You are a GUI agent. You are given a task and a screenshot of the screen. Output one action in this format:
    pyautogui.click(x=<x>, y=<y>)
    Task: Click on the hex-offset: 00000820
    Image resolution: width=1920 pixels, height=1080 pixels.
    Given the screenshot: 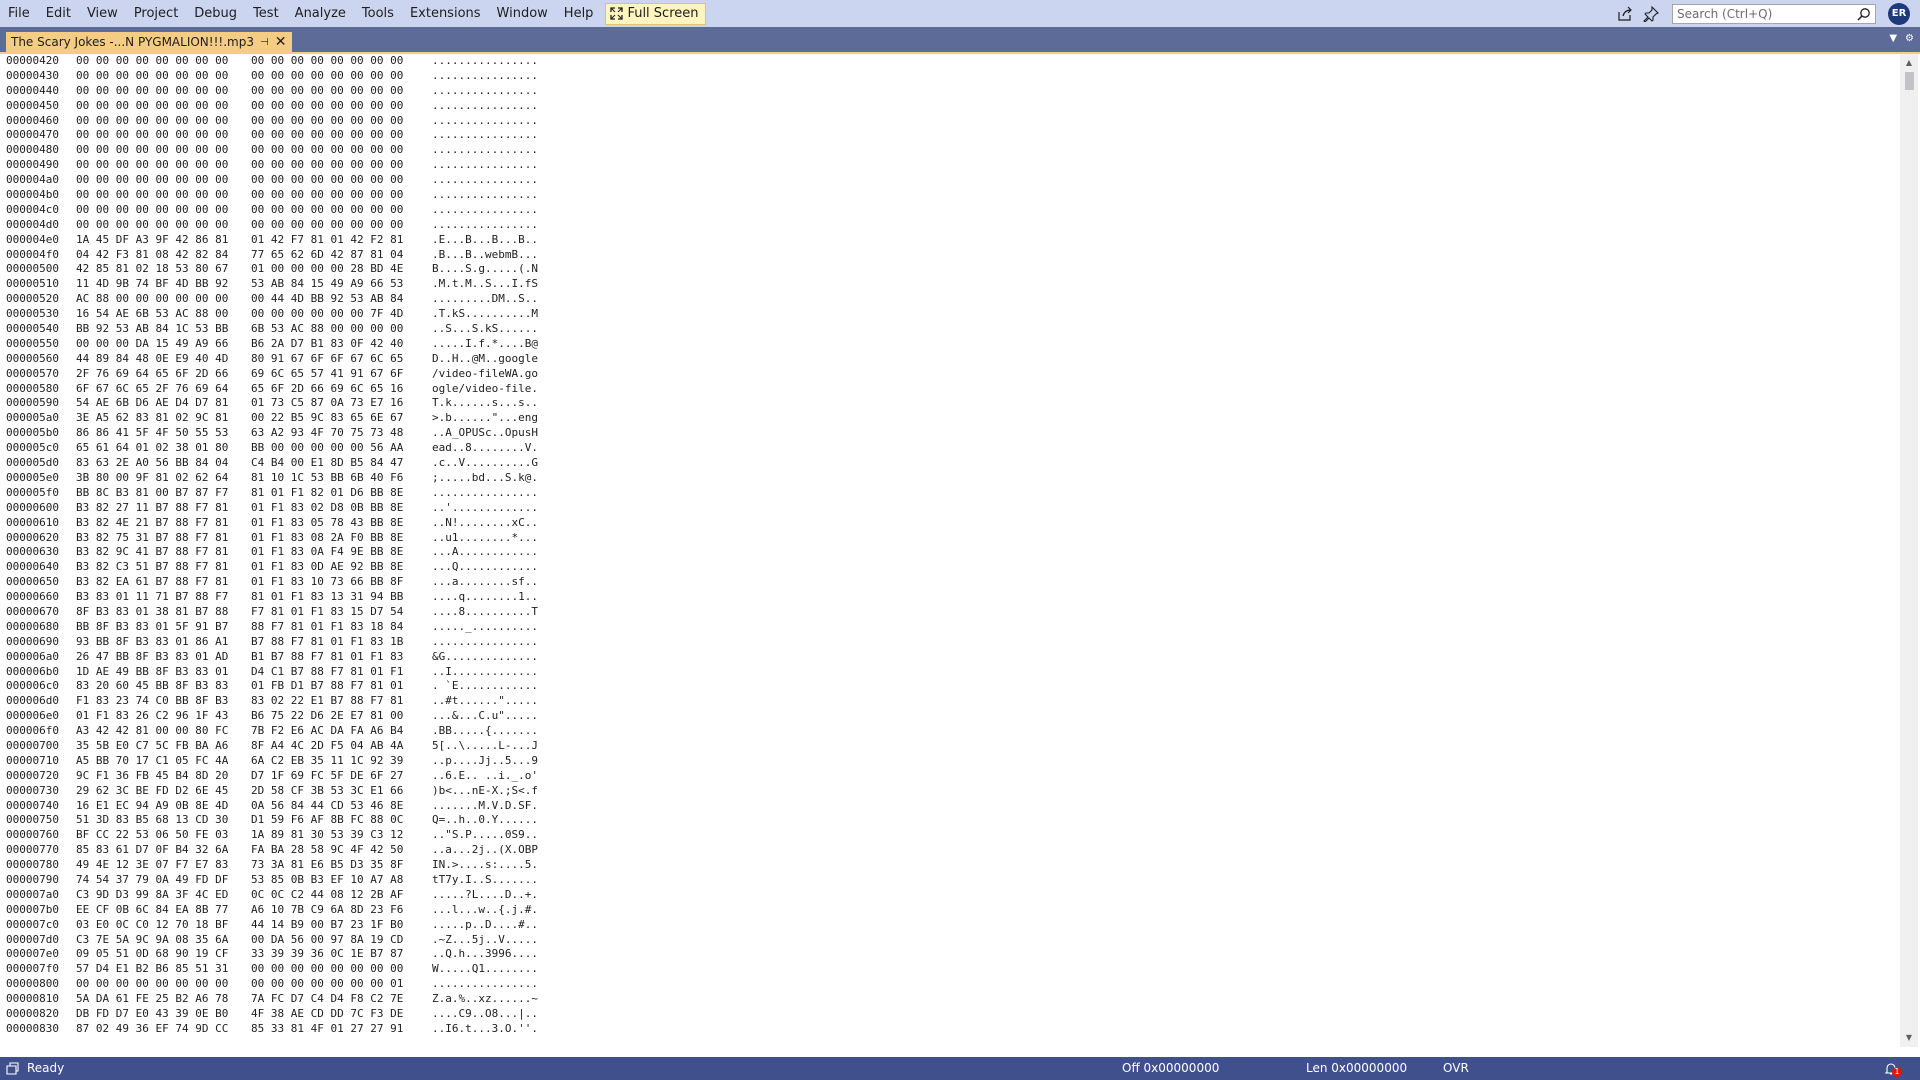 What is the action you would take?
    pyautogui.click(x=41, y=1014)
    